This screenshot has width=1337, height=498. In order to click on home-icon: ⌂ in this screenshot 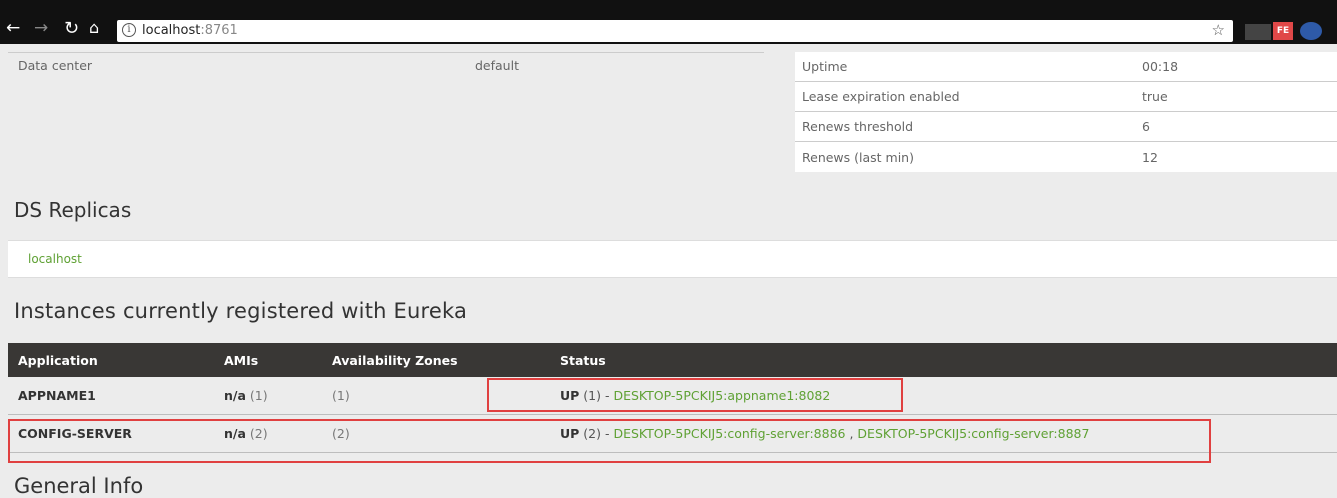, I will do `click(94, 28)`.